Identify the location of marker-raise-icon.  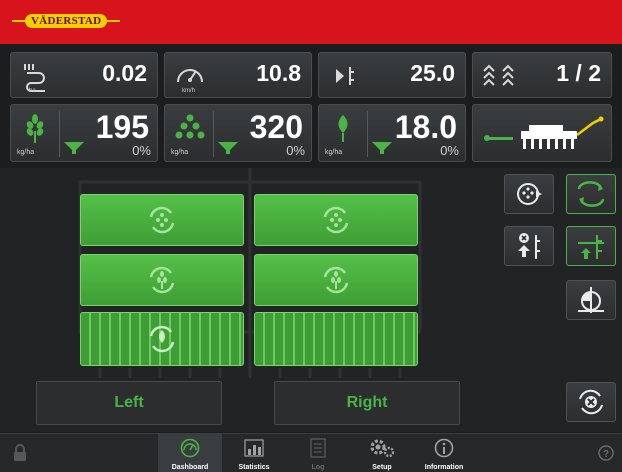
(591, 247).